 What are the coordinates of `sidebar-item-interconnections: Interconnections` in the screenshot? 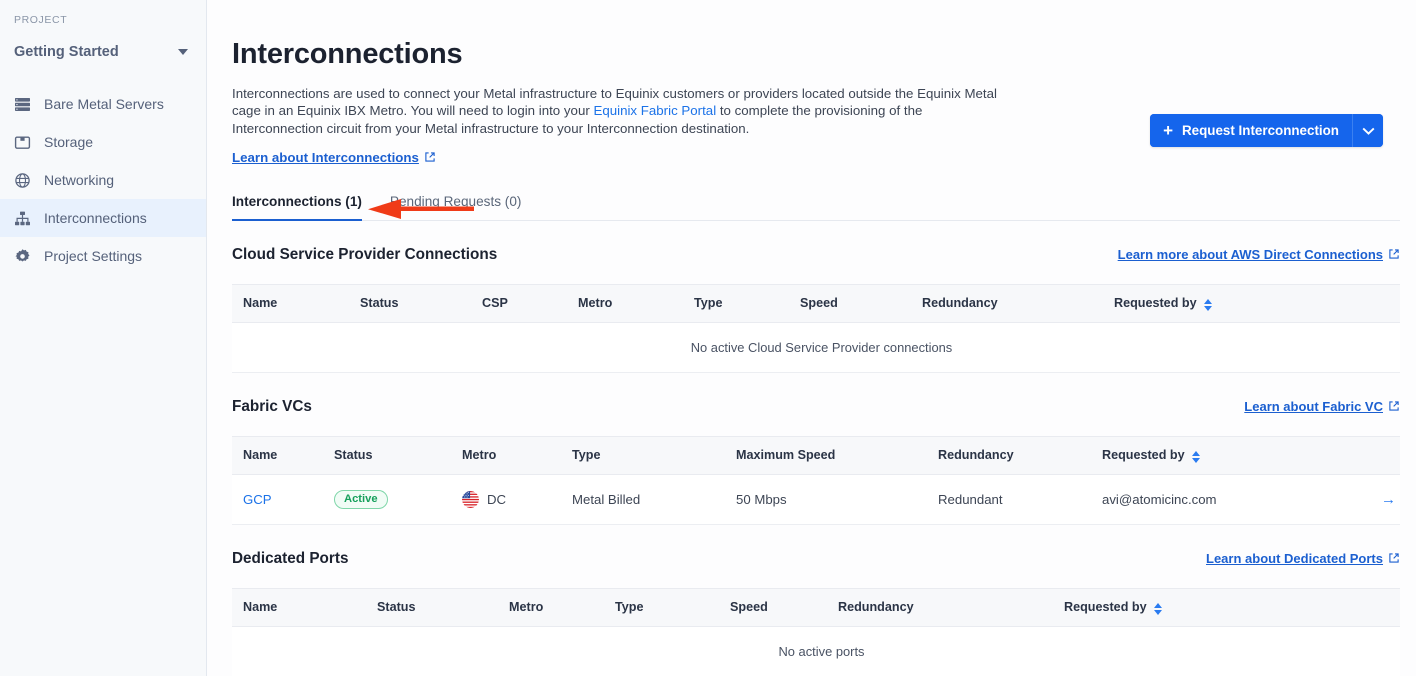 It's located at (103, 218).